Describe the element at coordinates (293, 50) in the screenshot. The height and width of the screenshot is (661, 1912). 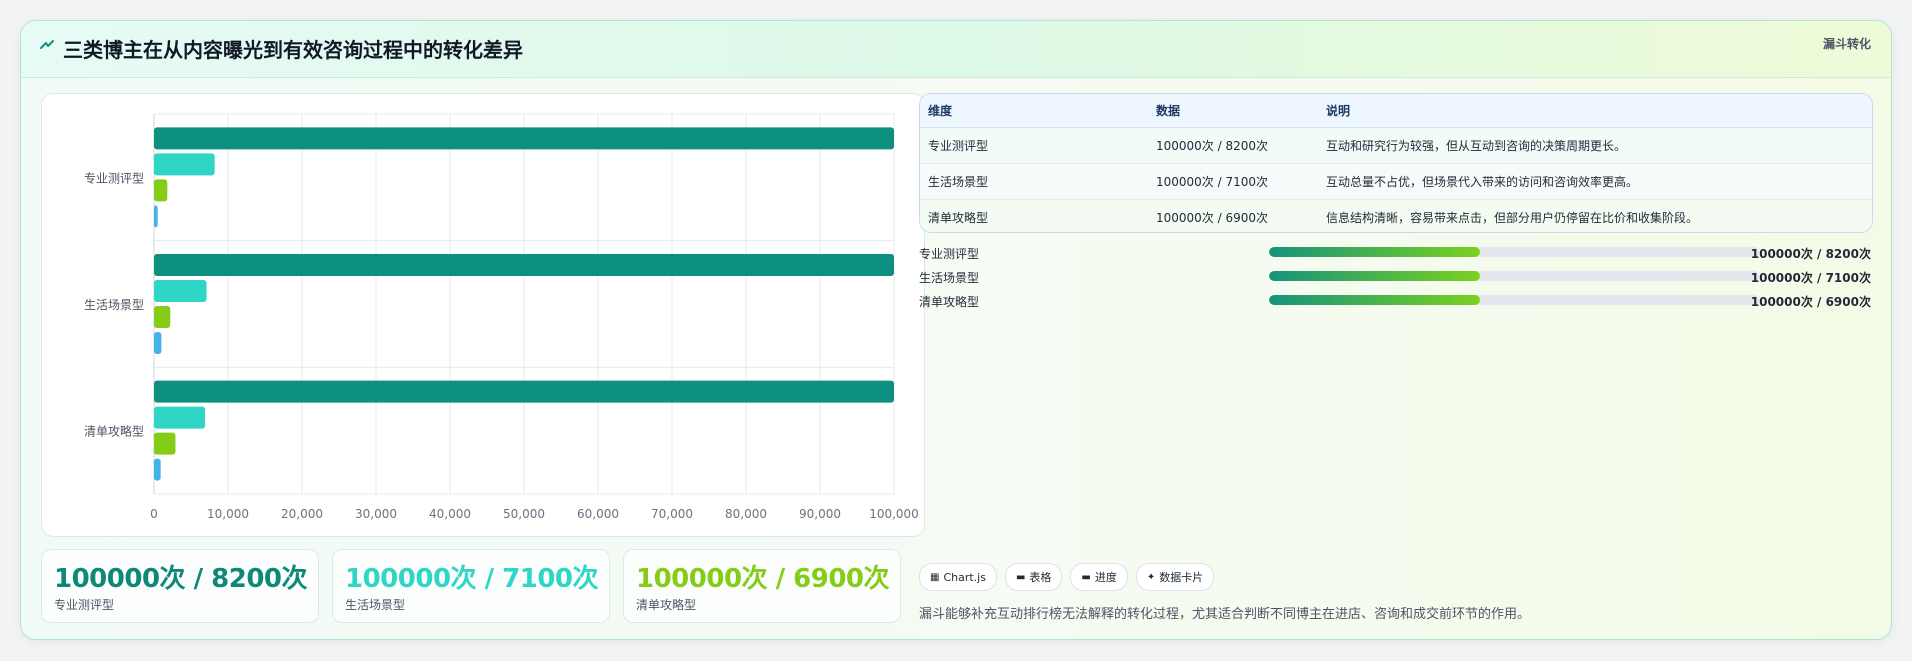
I see `page-title: 三类博主在从内容曝光到有效咨询过程中的转化差异` at that location.